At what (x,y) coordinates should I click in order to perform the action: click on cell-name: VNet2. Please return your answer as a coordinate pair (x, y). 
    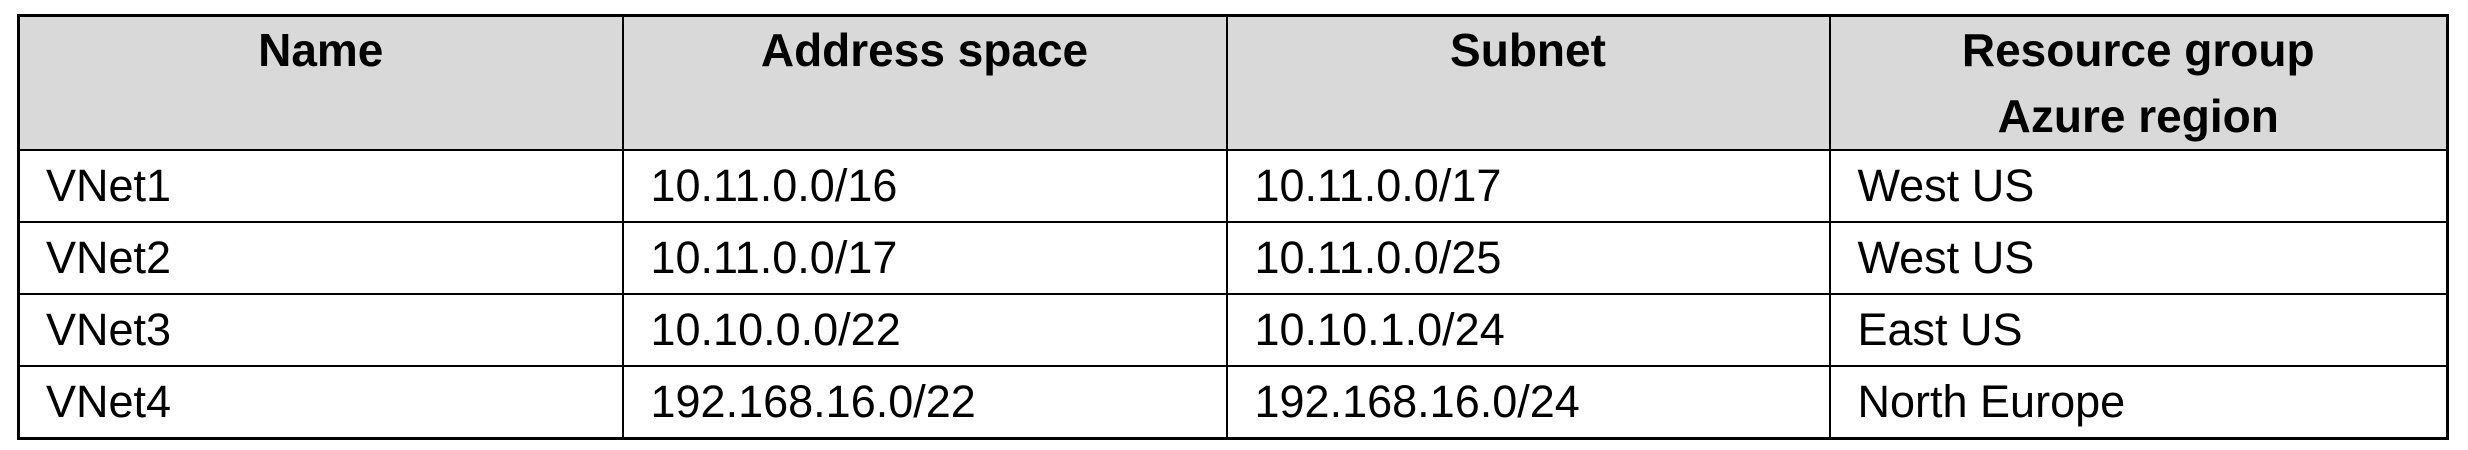
    Looking at the image, I should click on (320, 258).